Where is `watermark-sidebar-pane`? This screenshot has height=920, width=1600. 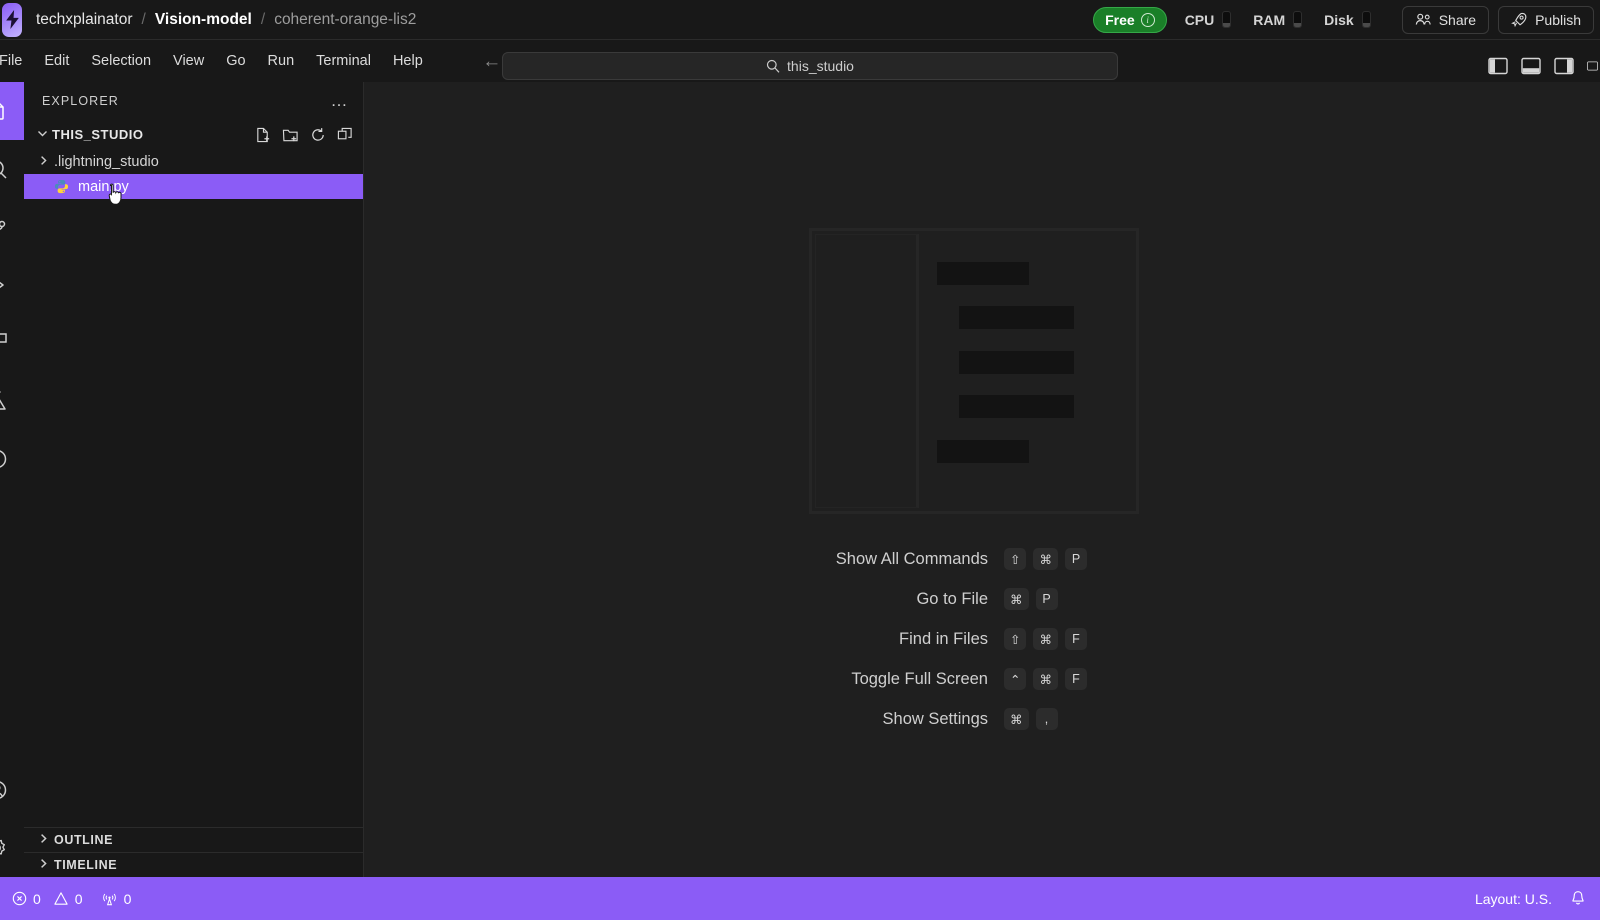 watermark-sidebar-pane is located at coordinates (867, 371).